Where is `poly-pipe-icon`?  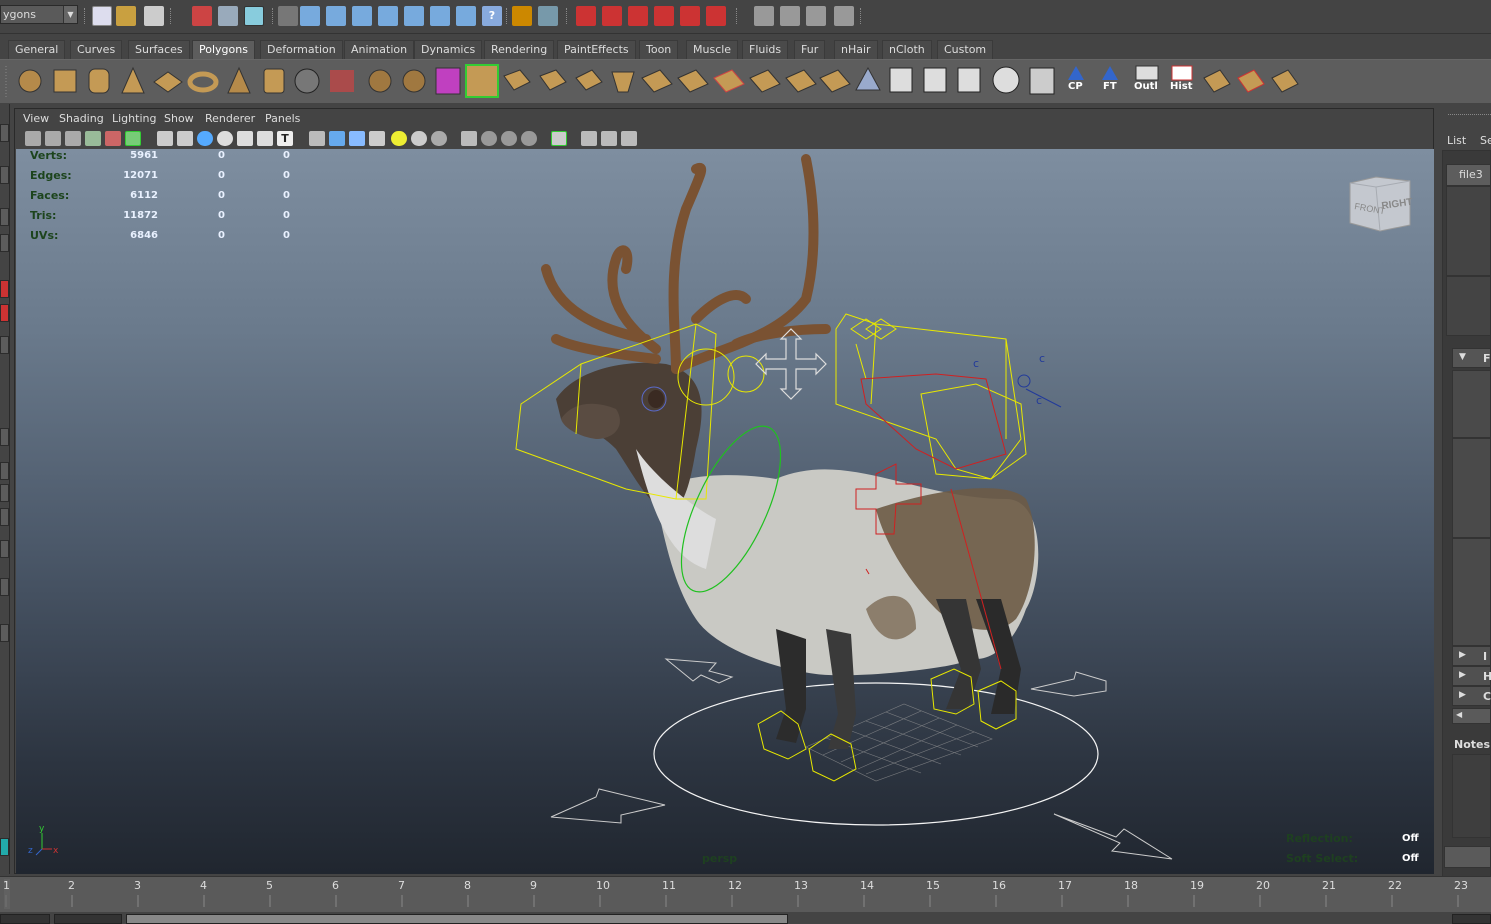
poly-pipe-icon is located at coordinates (274, 81).